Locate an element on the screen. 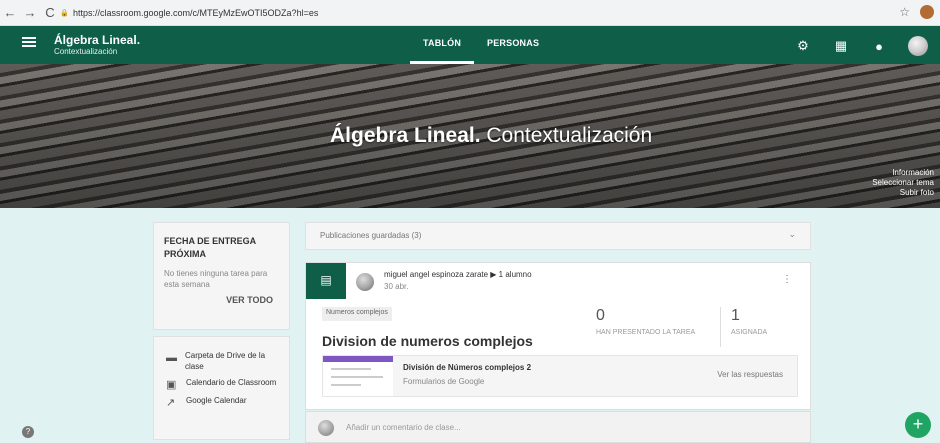 The image size is (940, 443). calendar-icon: ▣ is located at coordinates (171, 385).